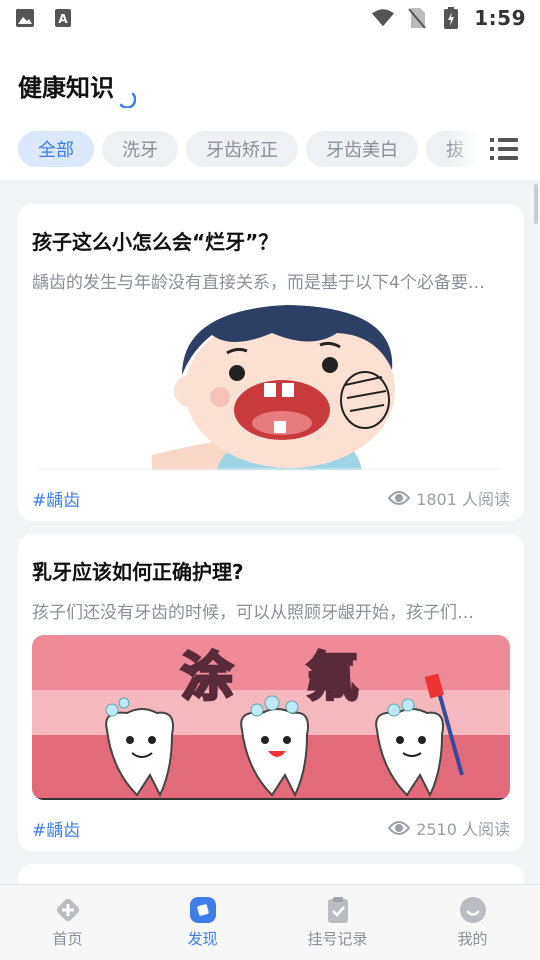 This screenshot has height=960, width=540. I want to click on tab-orthodontics: 牙齿矫正, so click(242, 149).